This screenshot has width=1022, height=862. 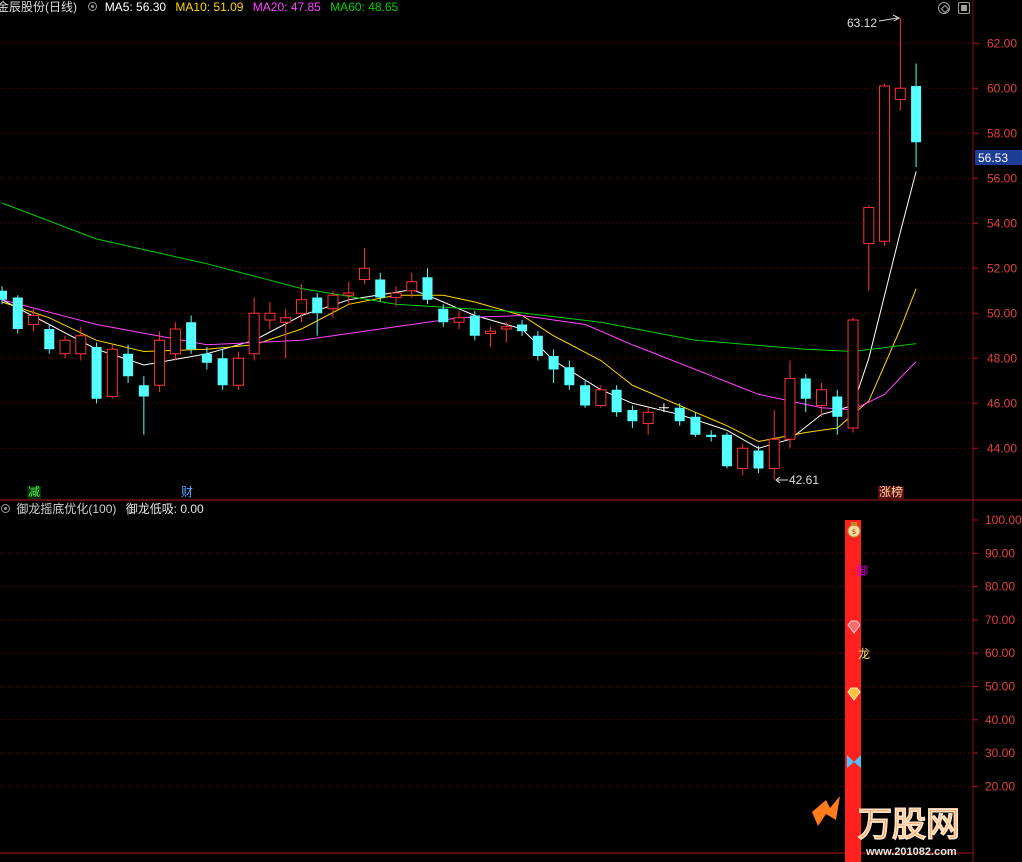 What do you see at coordinates (911, 852) in the screenshot?
I see `logo-url: www.201082.com` at bounding box center [911, 852].